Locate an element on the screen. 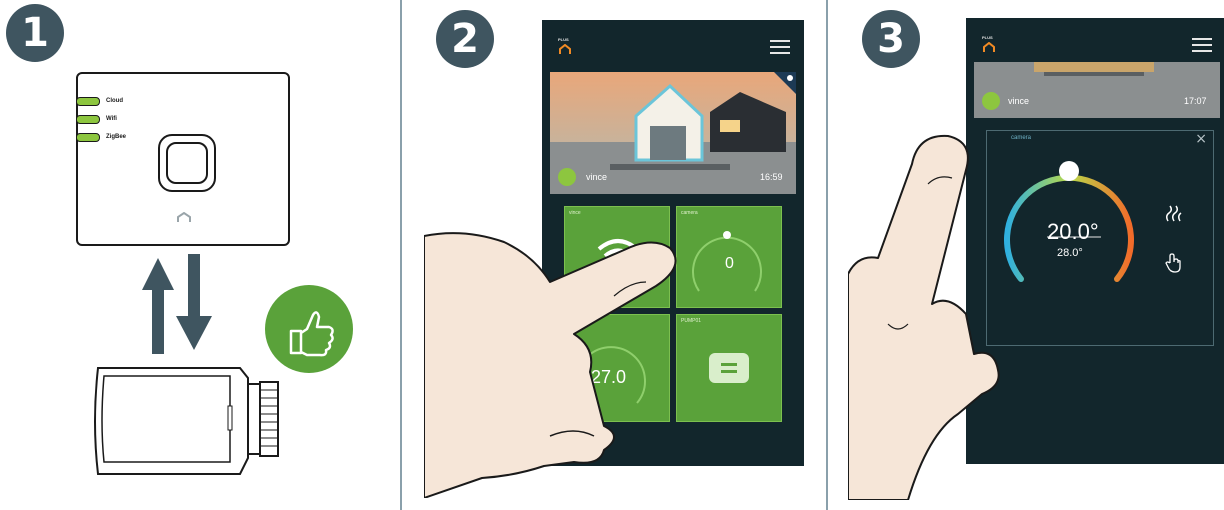 This screenshot has height=510, width=1224. manual-mode-hand-icon is located at coordinates (1173, 263).